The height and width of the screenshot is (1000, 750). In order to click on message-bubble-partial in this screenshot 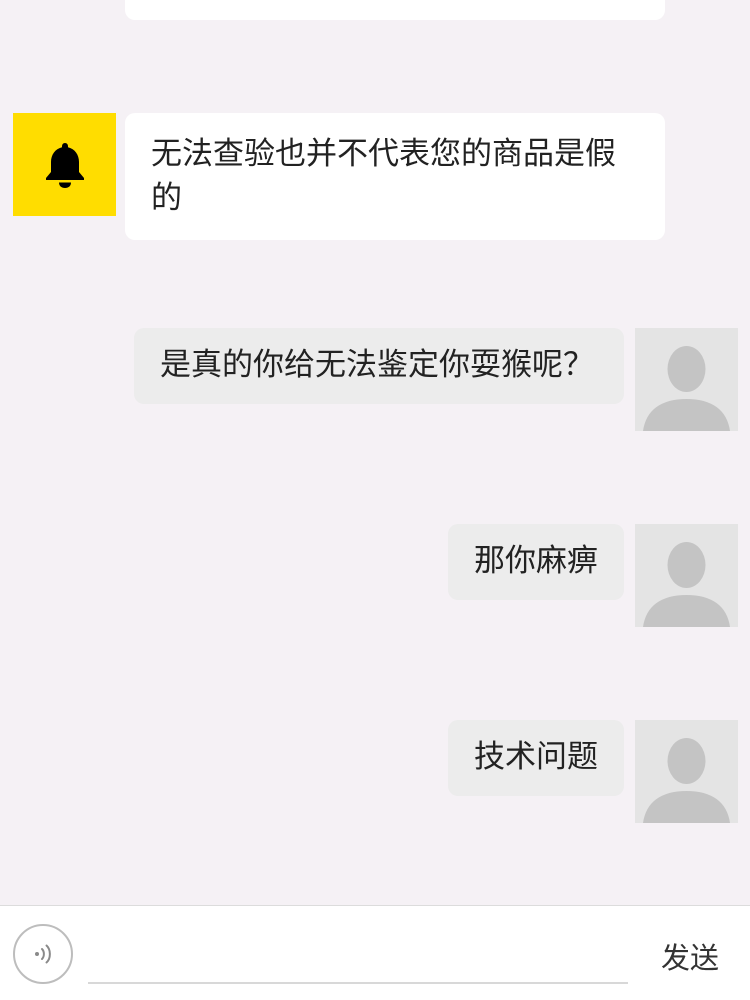, I will do `click(395, 10)`.